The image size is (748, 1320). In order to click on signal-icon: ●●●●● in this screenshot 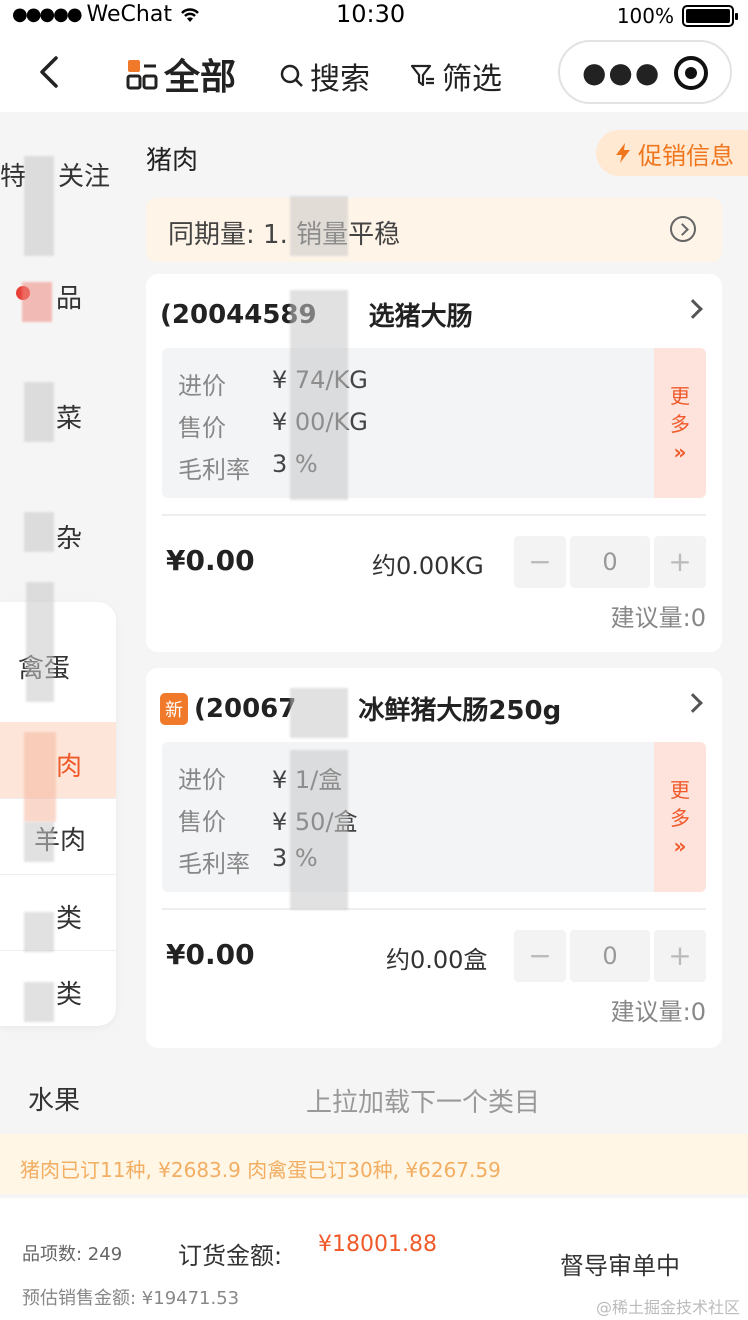, I will do `click(47, 14)`.